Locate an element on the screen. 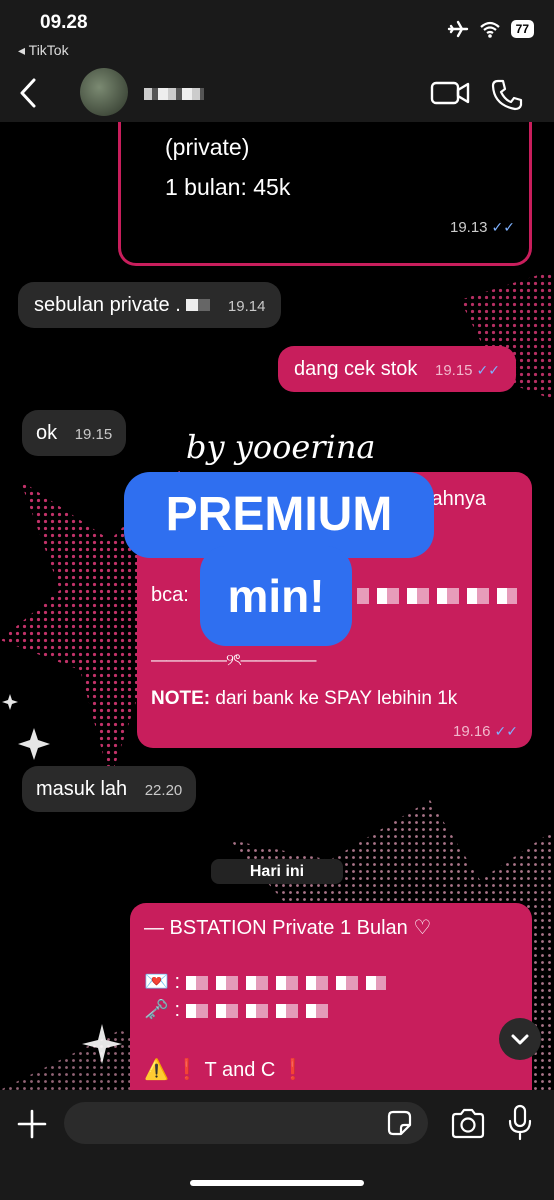  scroll-to-bottom-button is located at coordinates (520, 1039).